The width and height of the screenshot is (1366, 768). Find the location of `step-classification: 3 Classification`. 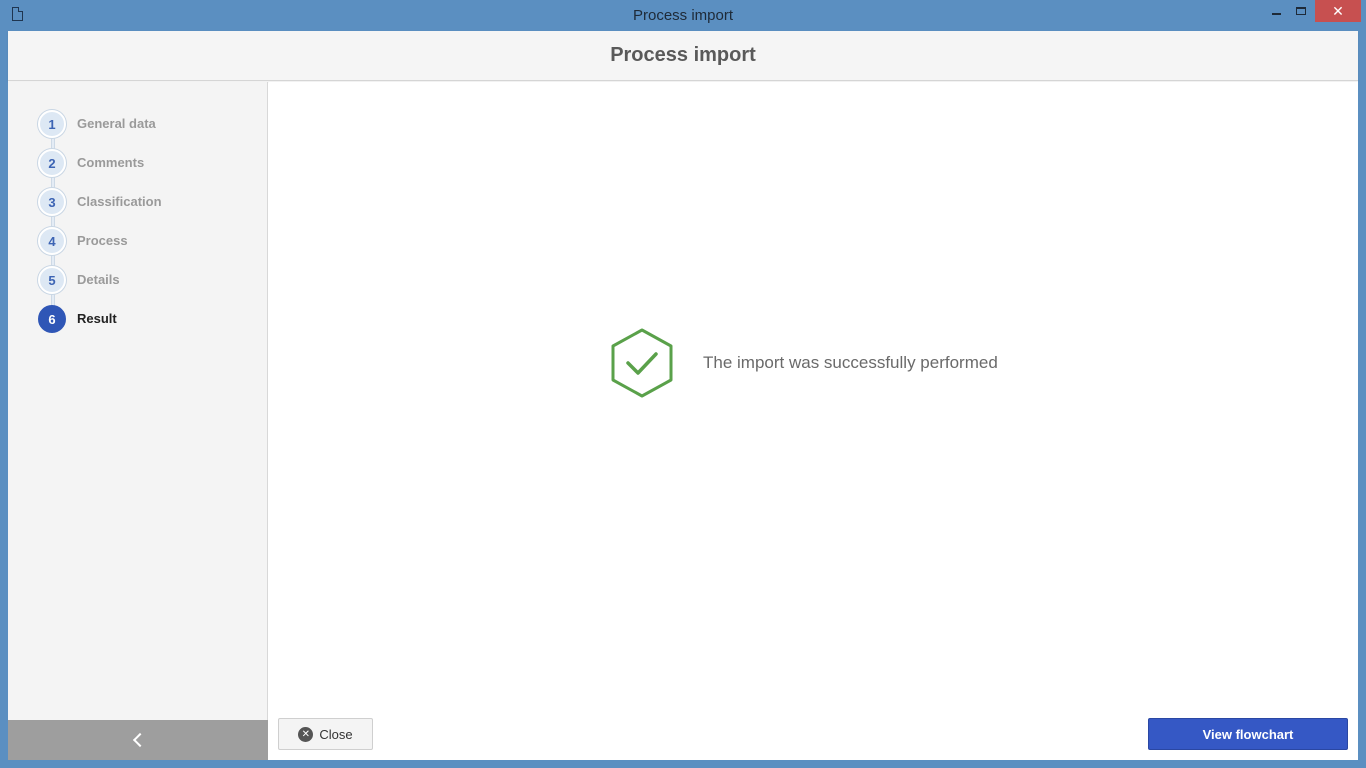

step-classification: 3 Classification is located at coordinates (100, 207).